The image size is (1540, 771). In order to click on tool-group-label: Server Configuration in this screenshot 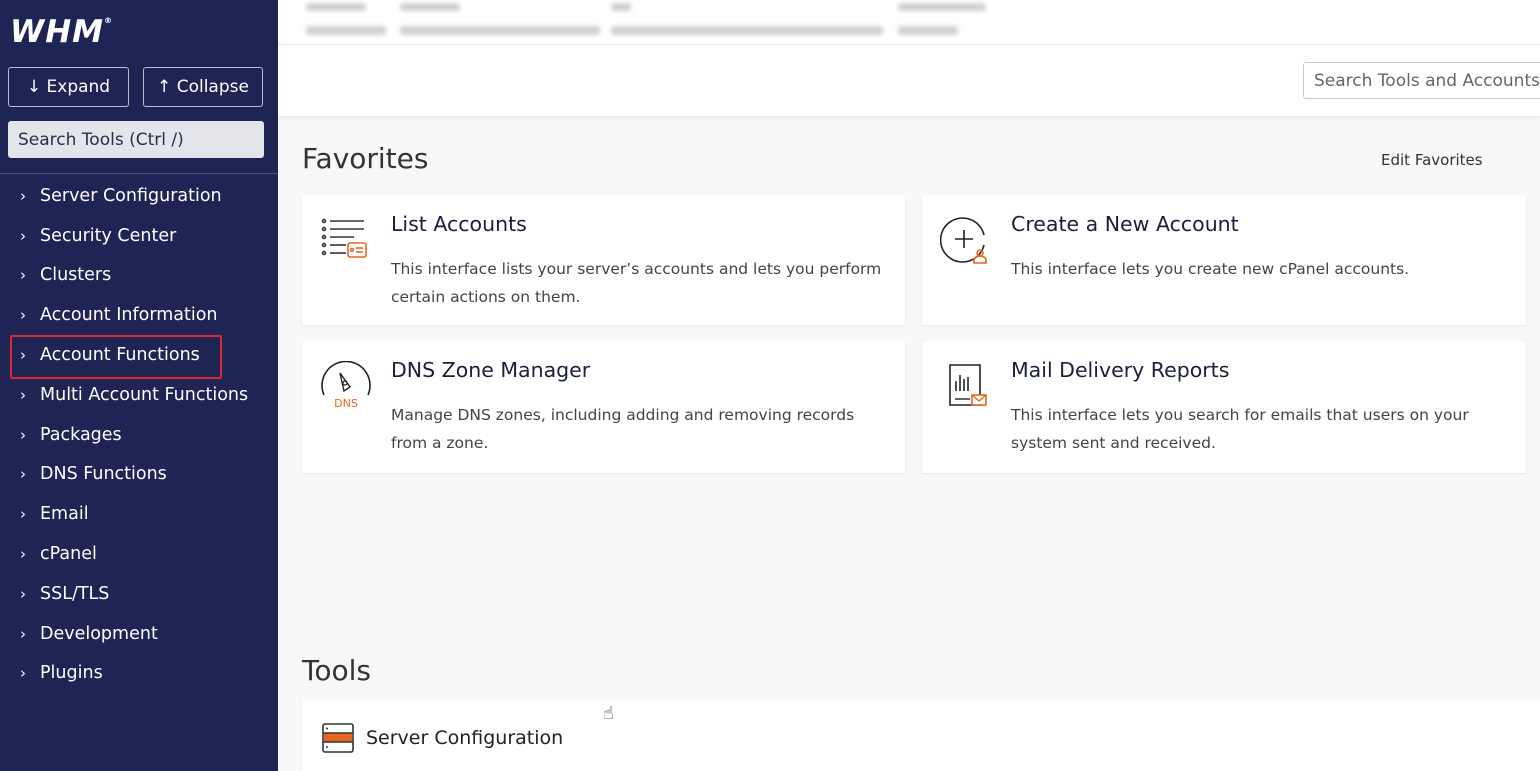, I will do `click(465, 738)`.